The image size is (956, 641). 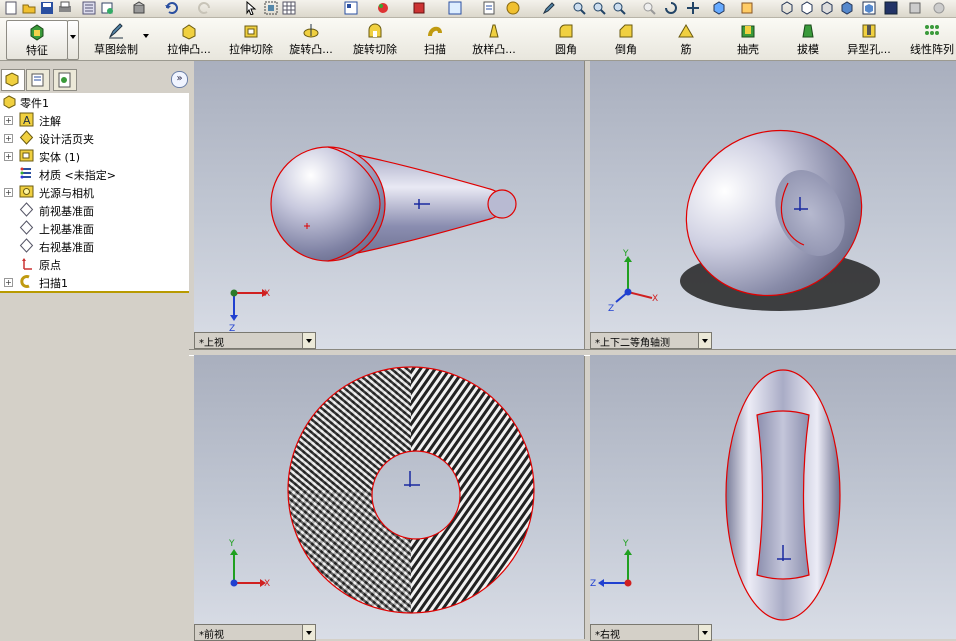 I want to click on appearance-icon, so click(x=383, y=8).